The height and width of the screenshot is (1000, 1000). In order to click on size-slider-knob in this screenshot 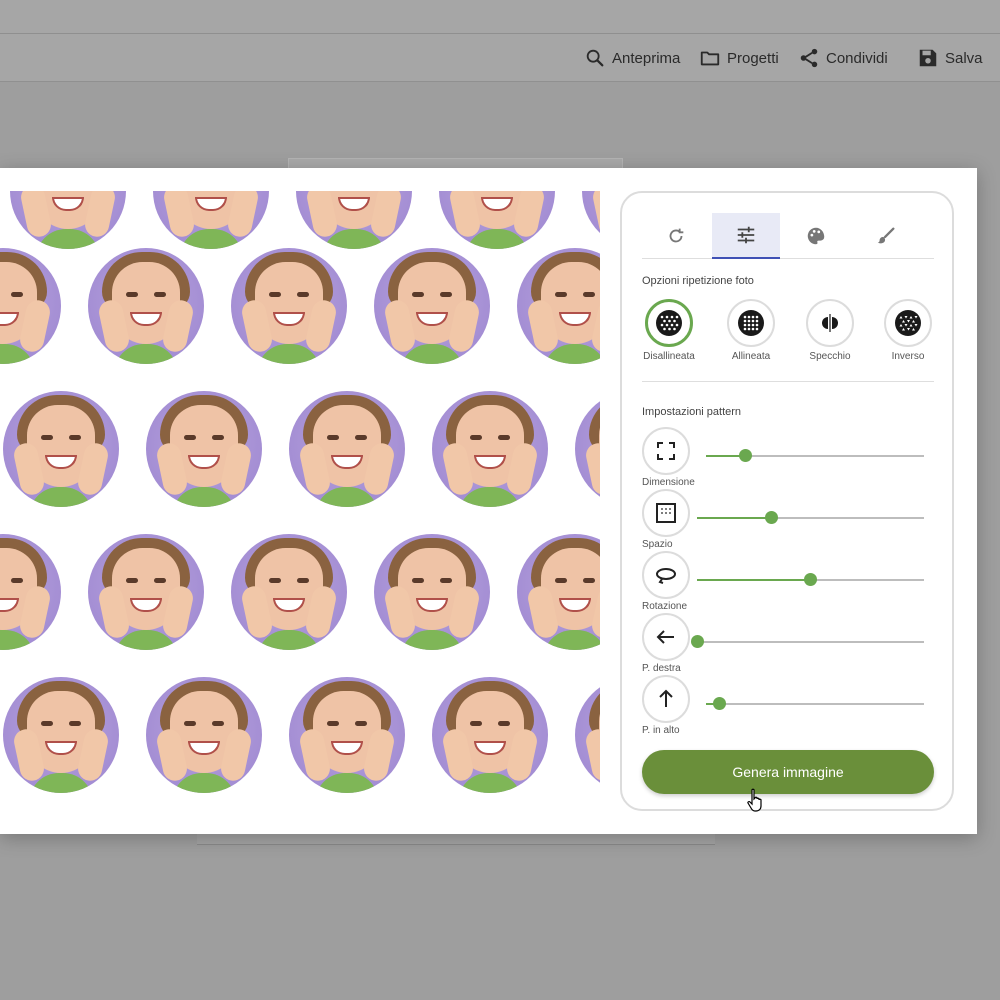, I will do `click(745, 455)`.